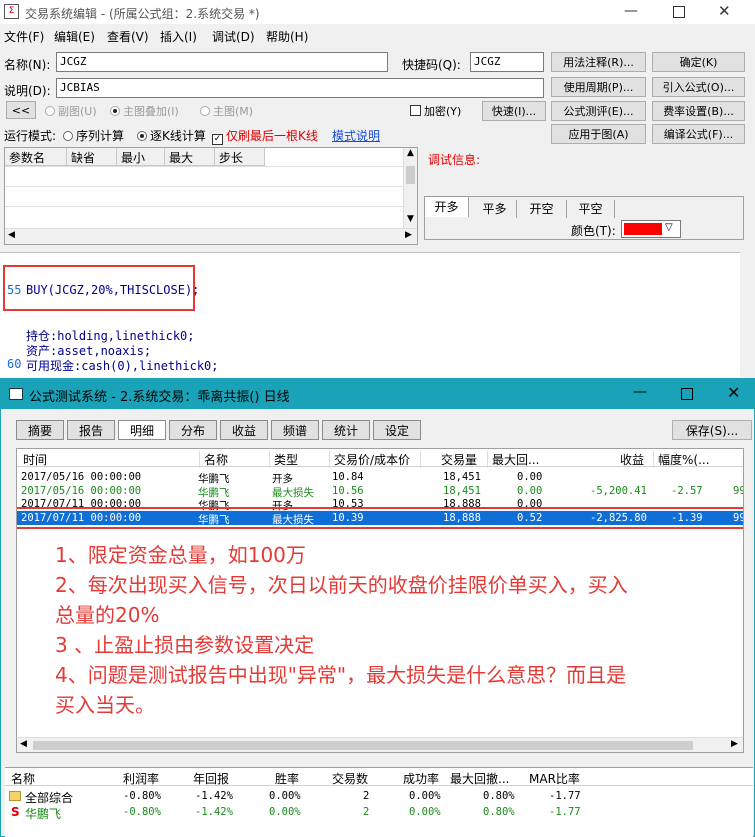  What do you see at coordinates (421, 778) in the screenshot?
I see `sum-col-success: 成功率` at bounding box center [421, 778].